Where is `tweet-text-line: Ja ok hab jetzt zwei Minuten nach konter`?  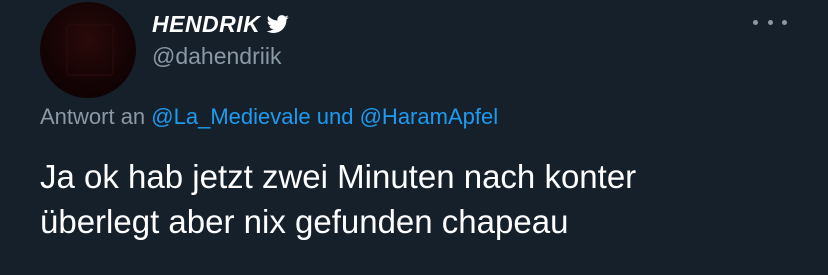 tweet-text-line: Ja ok hab jetzt zwei Minuten nach konter is located at coordinates (338, 176).